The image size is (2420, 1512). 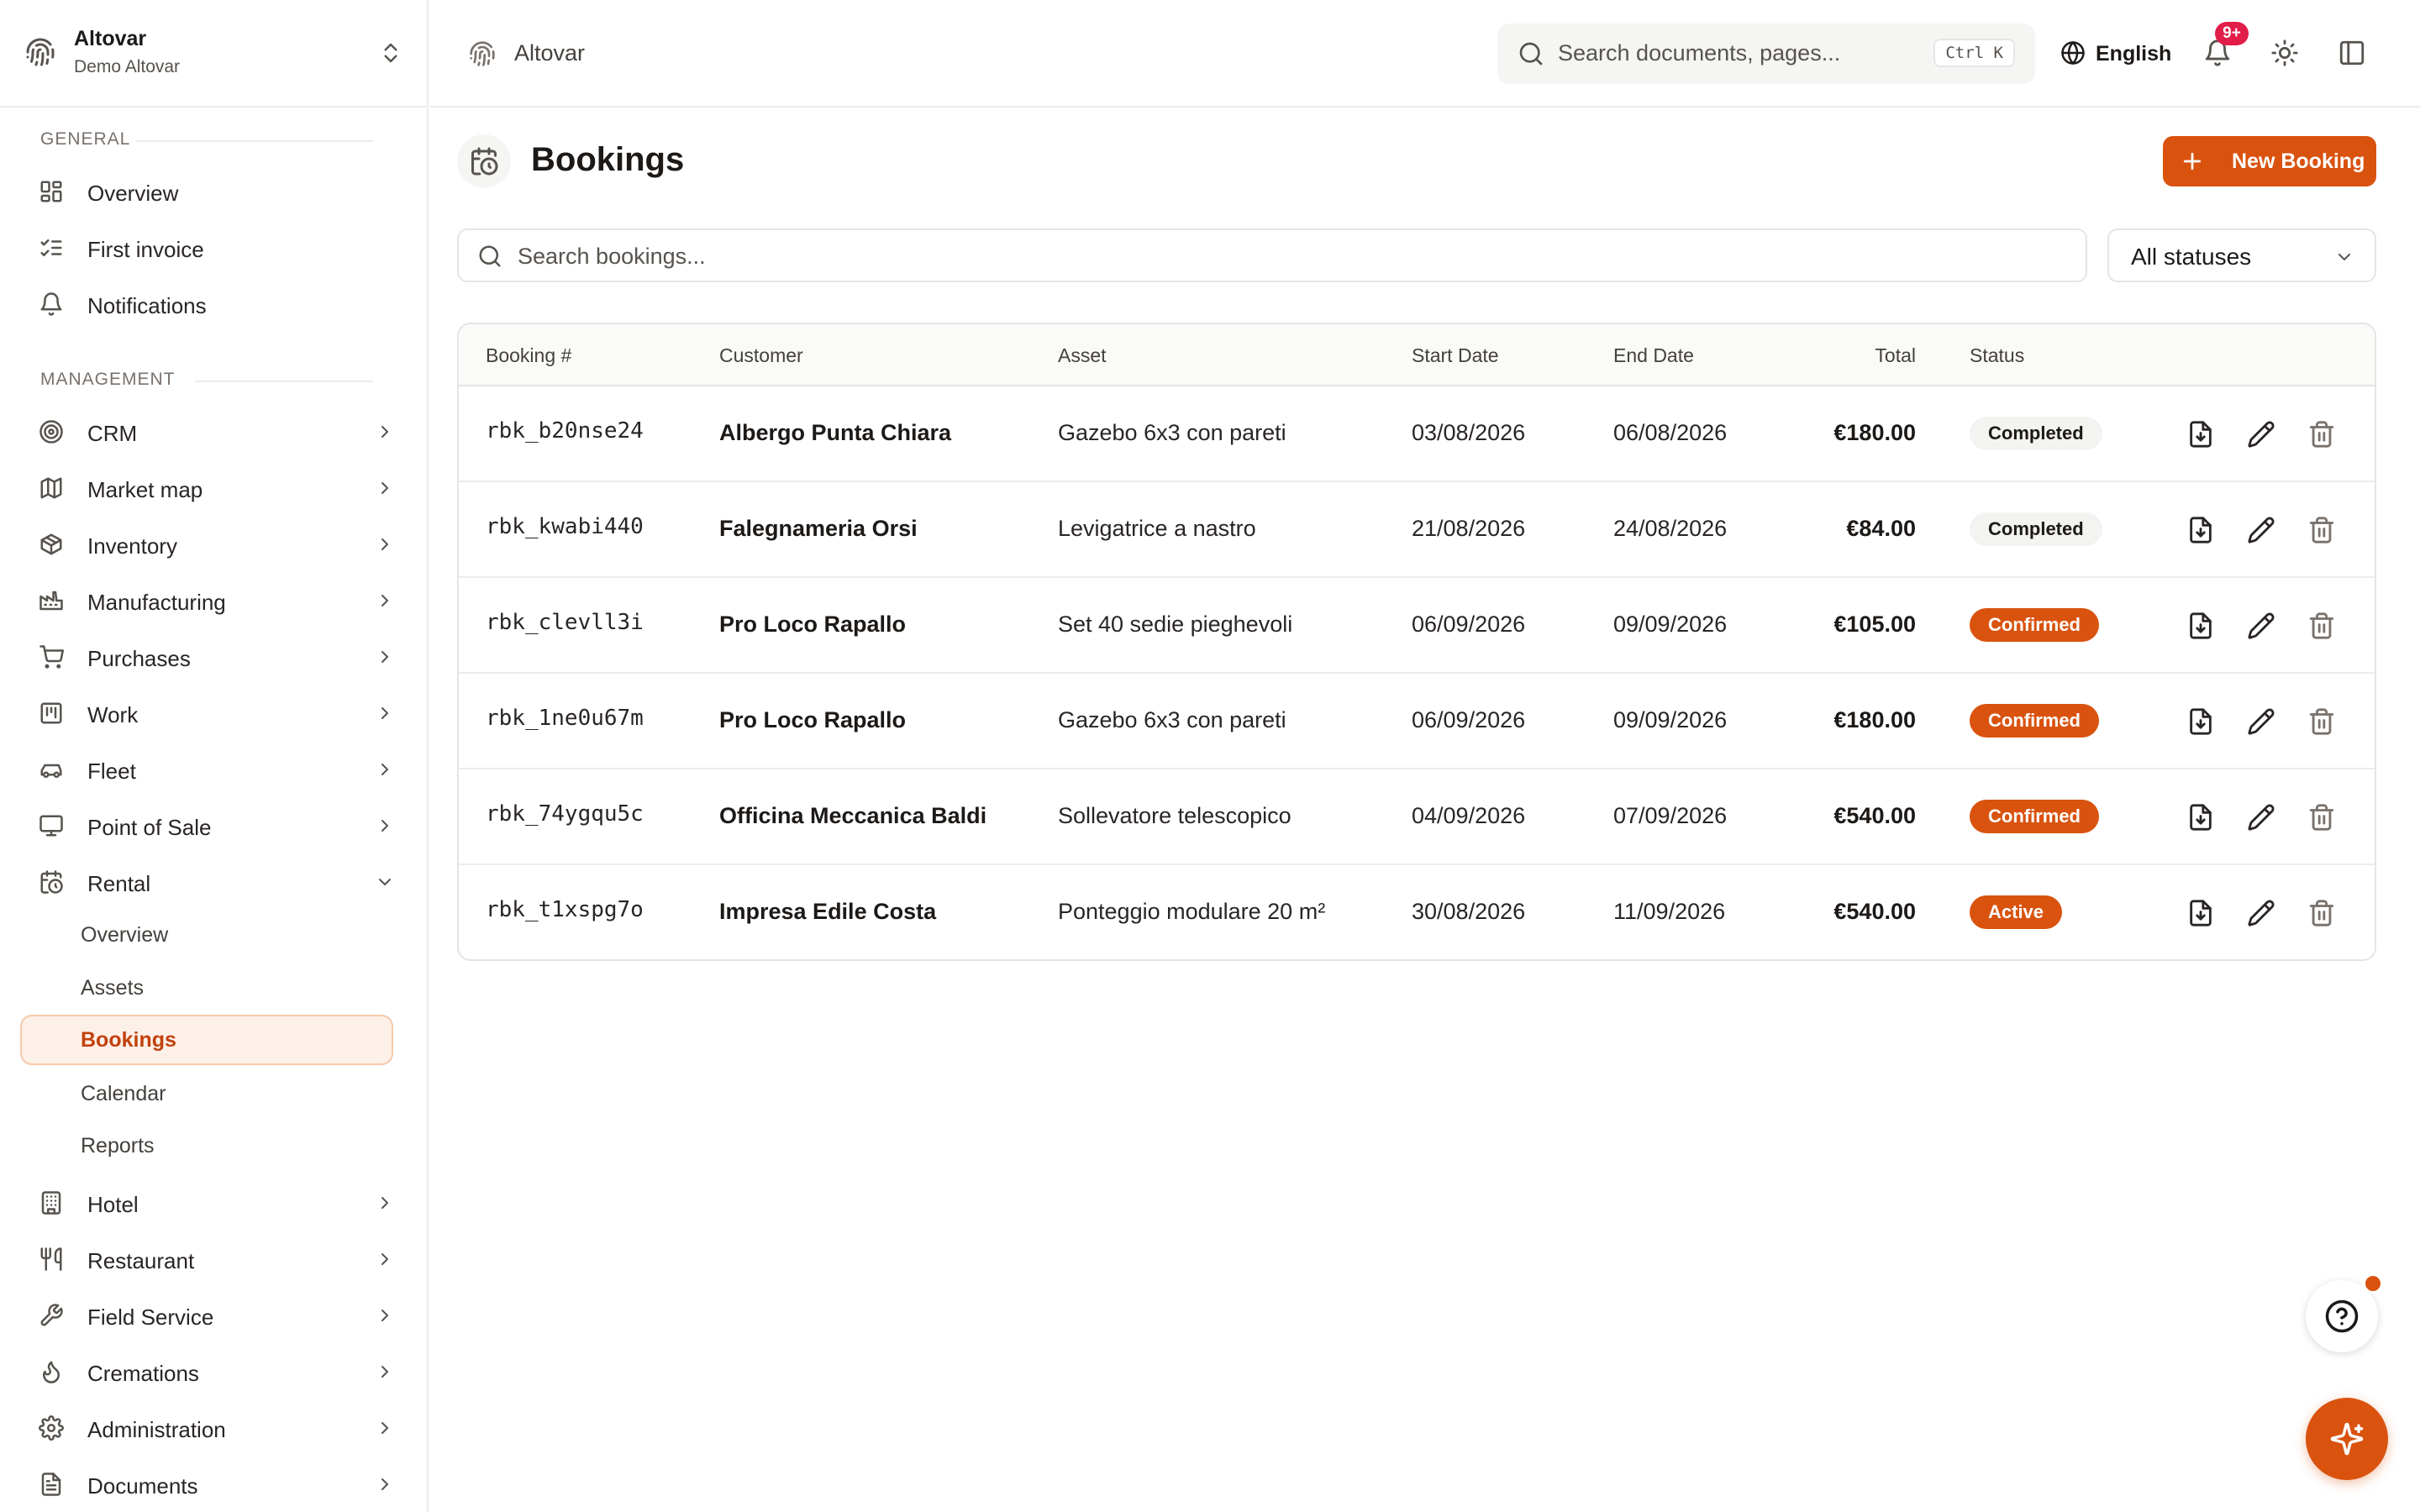 What do you see at coordinates (217, 713) in the screenshot?
I see `sidebar-item-work: Work` at bounding box center [217, 713].